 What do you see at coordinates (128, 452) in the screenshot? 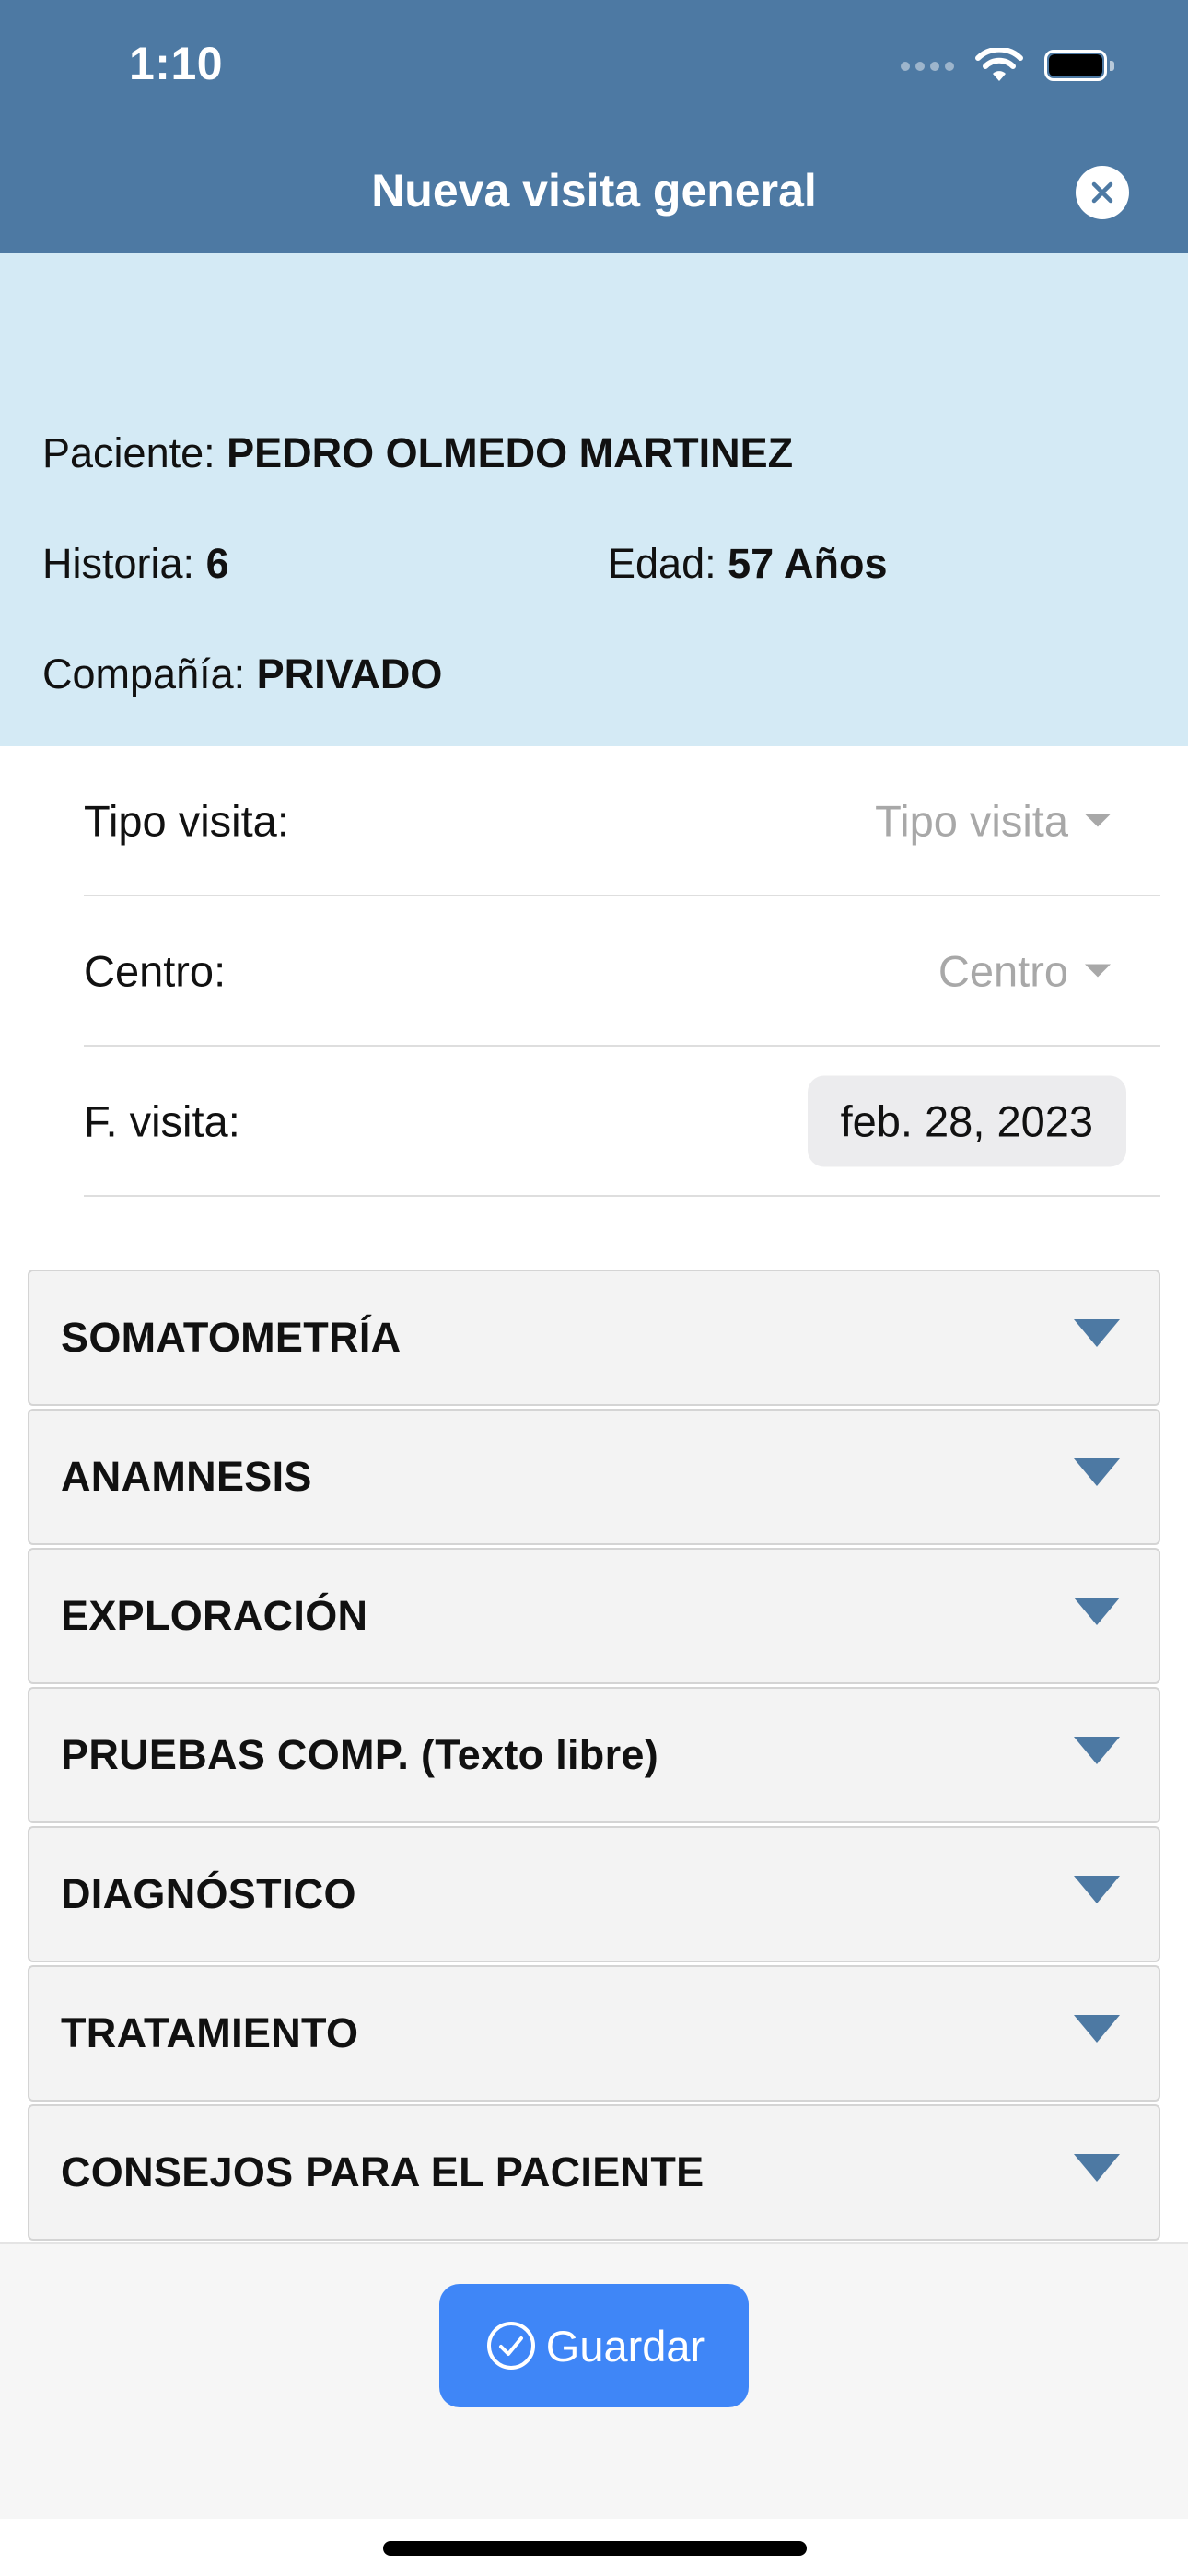
I see `patient-name-label: Paciente:` at bounding box center [128, 452].